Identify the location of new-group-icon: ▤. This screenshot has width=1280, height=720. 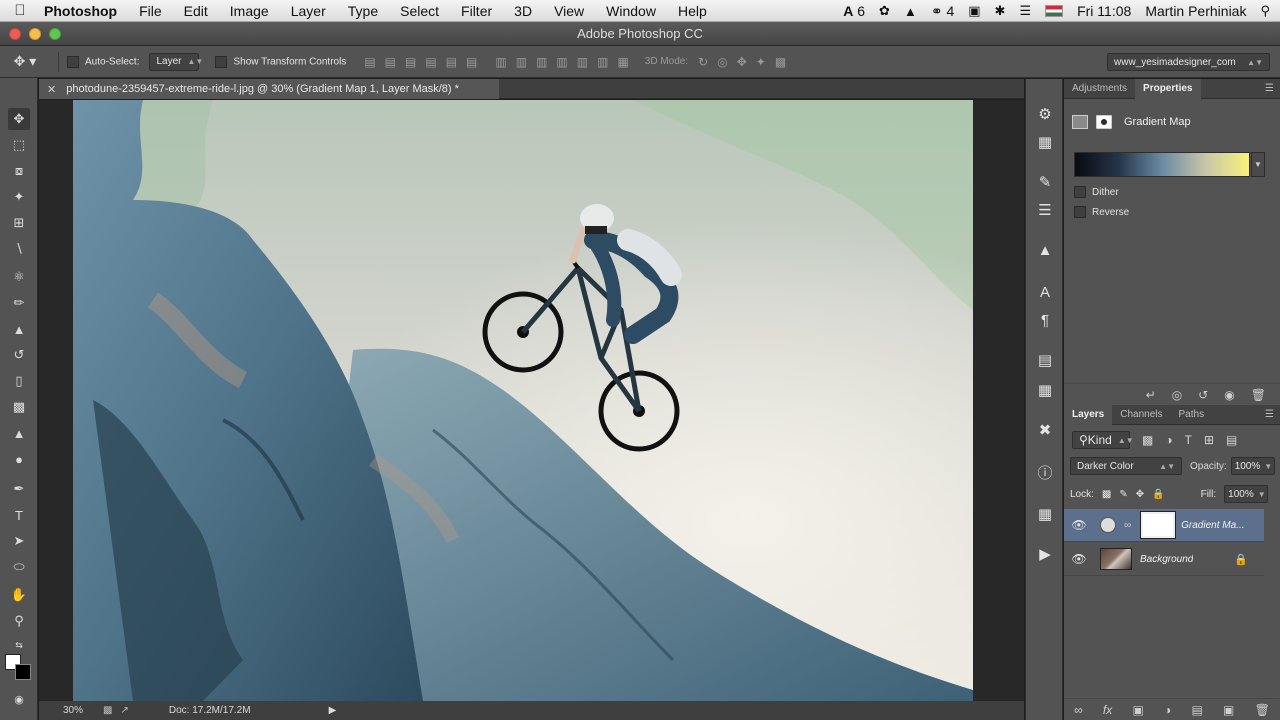
(1196, 710).